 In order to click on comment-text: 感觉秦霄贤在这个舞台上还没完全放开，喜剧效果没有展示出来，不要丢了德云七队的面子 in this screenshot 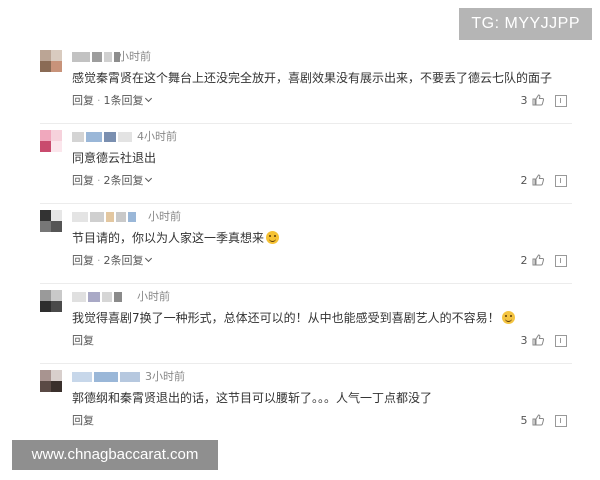, I will do `click(312, 78)`.